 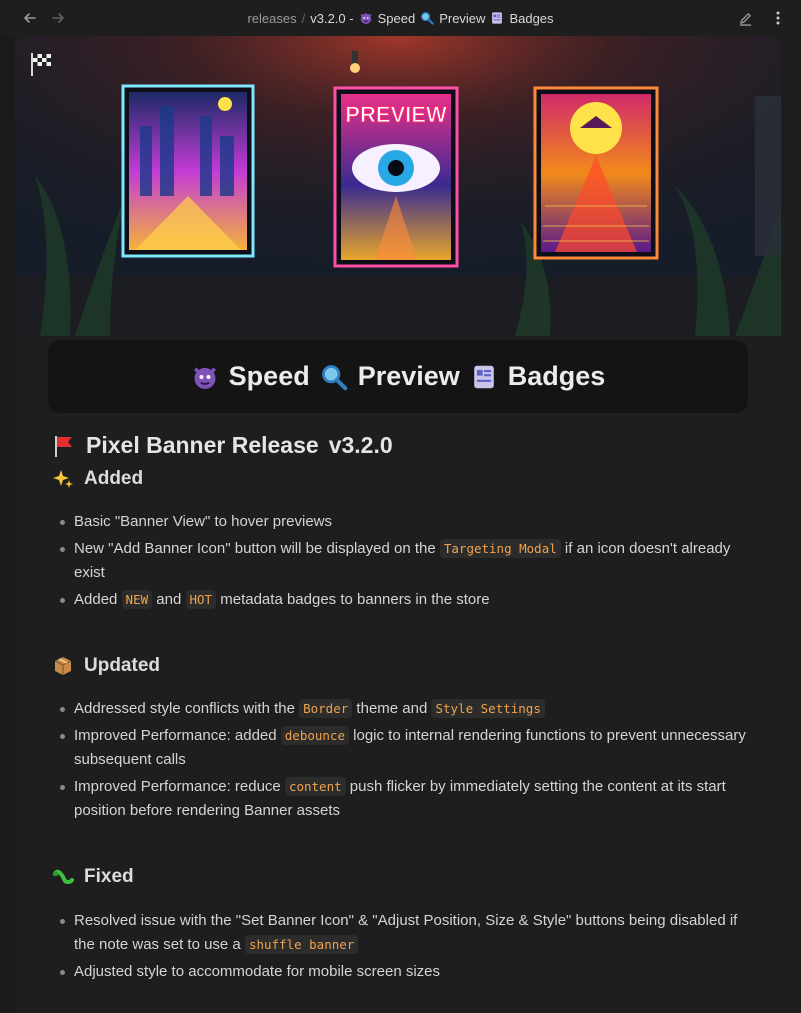 I want to click on left-panel-edge, so click(x=7, y=524).